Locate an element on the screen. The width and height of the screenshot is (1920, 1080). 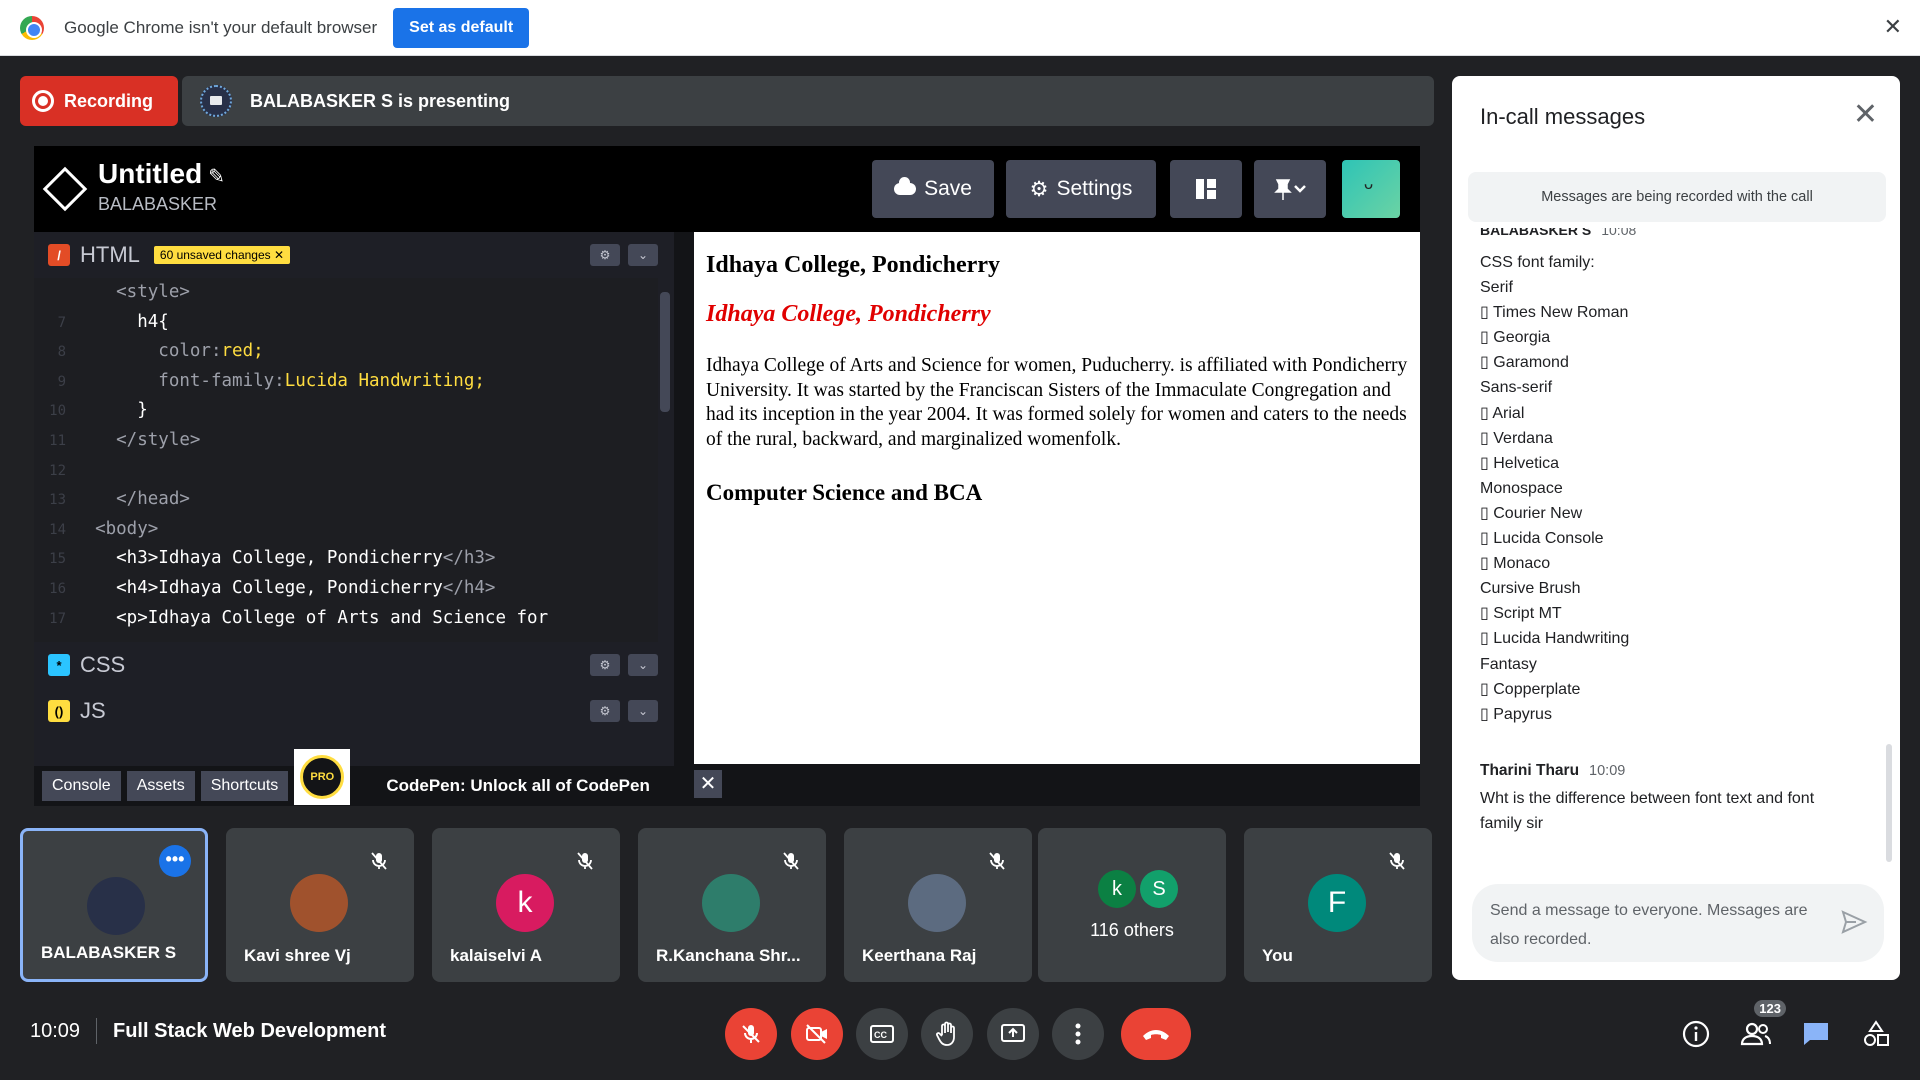
participant-tile: k kalaiselvi A is located at coordinates (526, 905).